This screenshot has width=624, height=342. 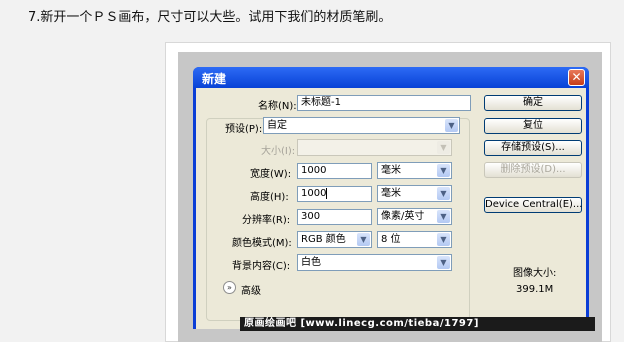 What do you see at coordinates (311, 262) in the screenshot?
I see `background-value: 白色` at bounding box center [311, 262].